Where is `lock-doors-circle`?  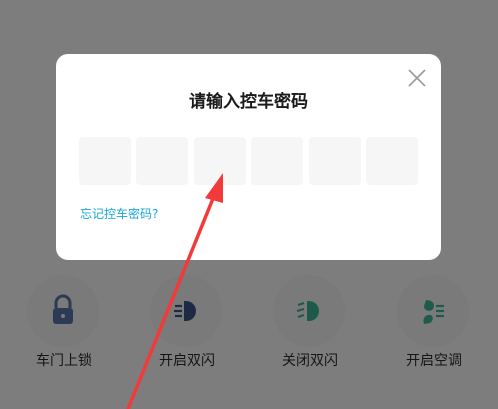
lock-doors-circle is located at coordinates (63, 311).